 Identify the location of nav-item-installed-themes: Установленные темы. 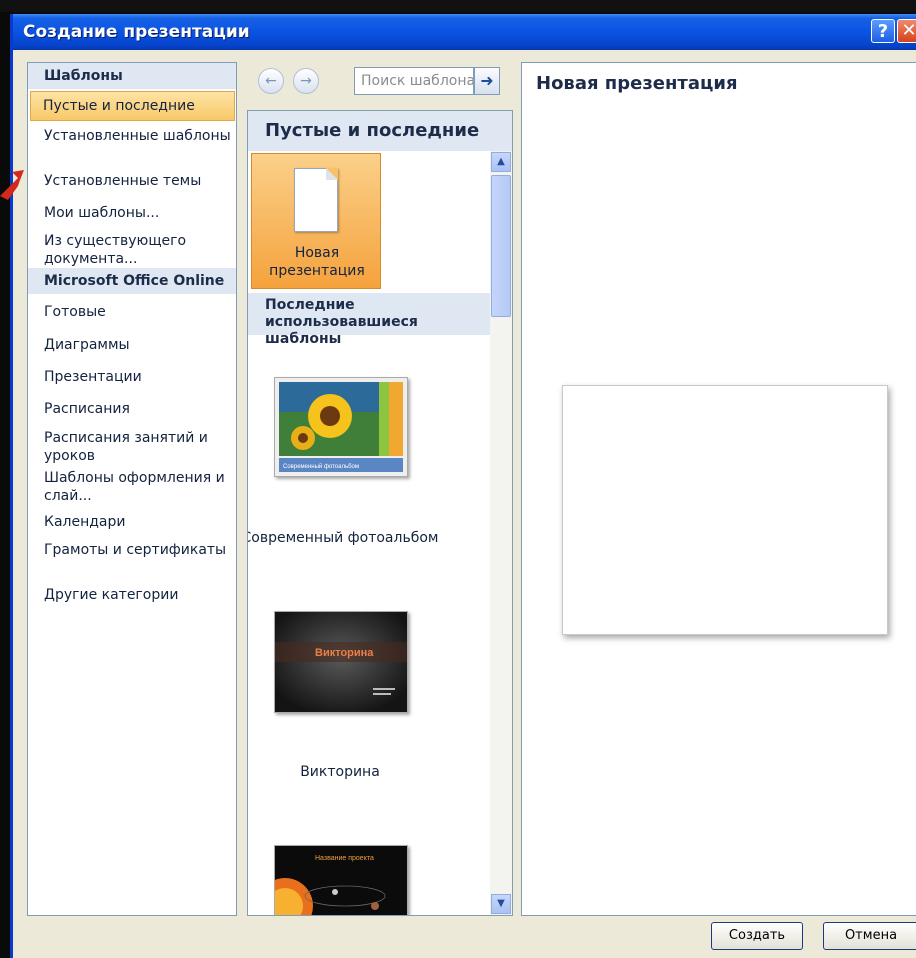
(138, 181).